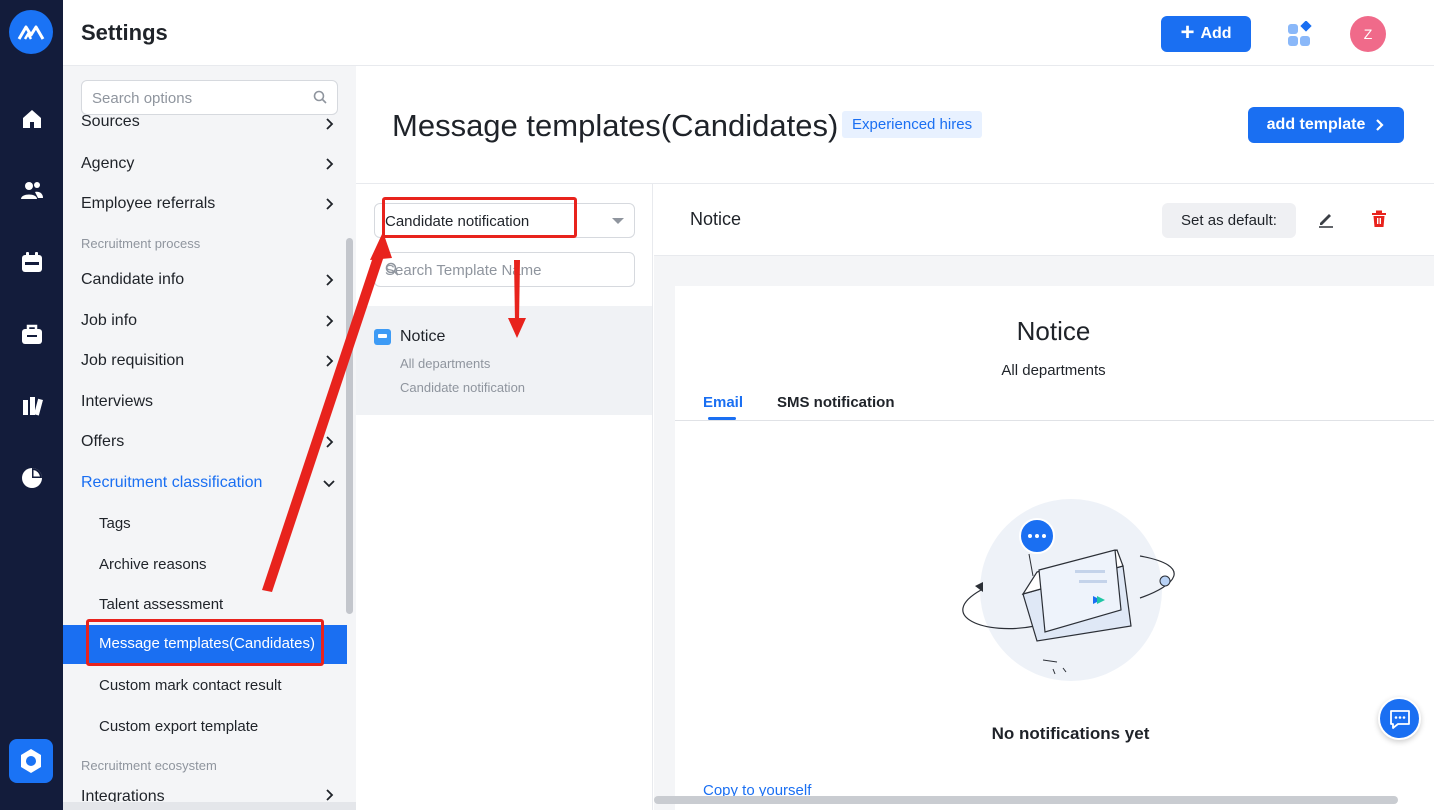 The image size is (1434, 810). Describe the element at coordinates (1053, 331) in the screenshot. I see `preview-title: Notice` at that location.